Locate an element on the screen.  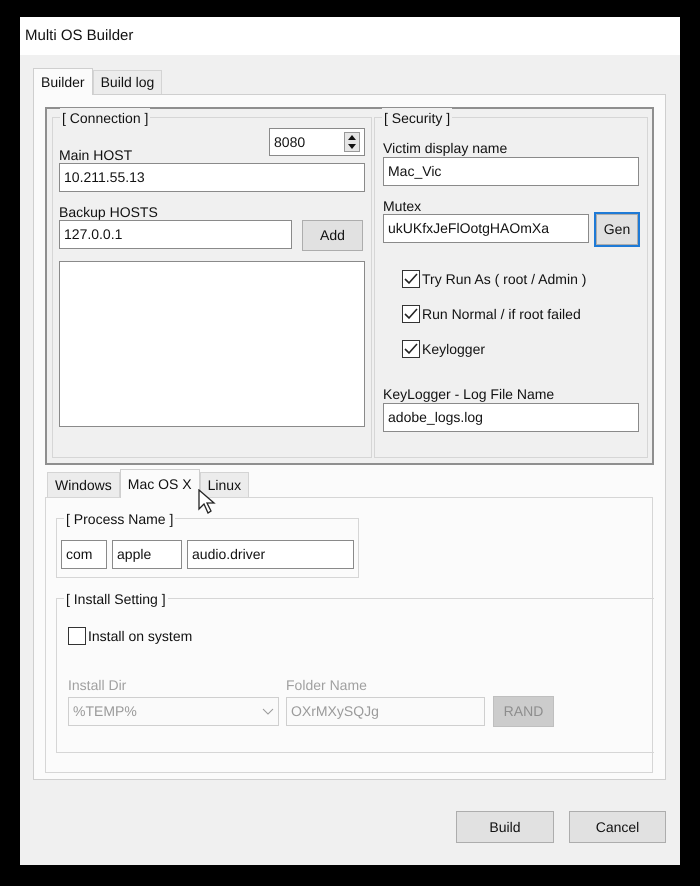
spin-arrows-icon is located at coordinates (352, 142).